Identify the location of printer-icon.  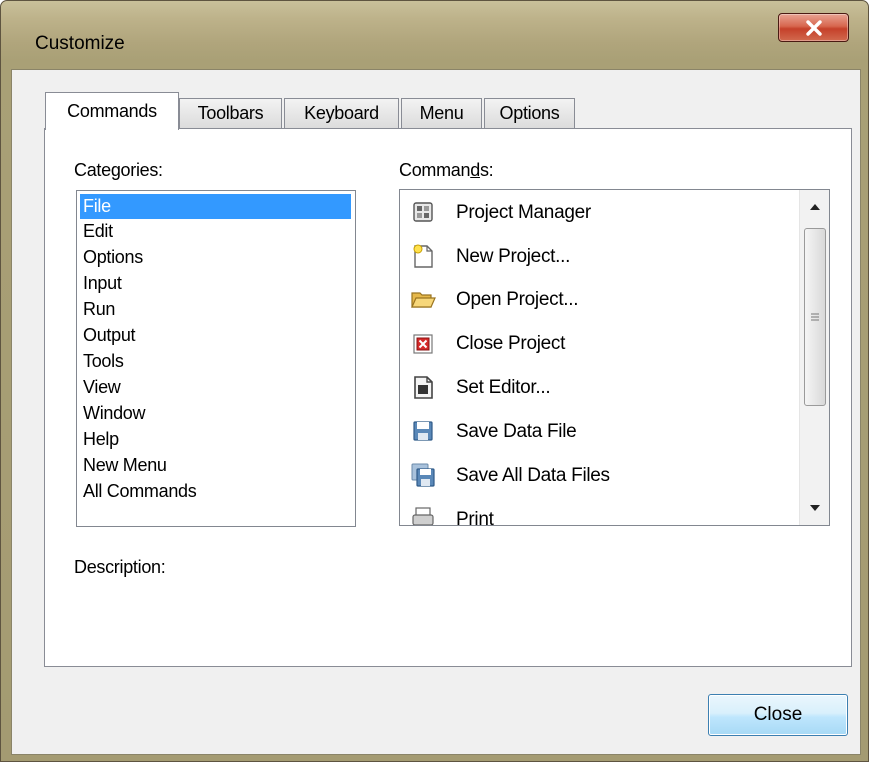
(423, 516).